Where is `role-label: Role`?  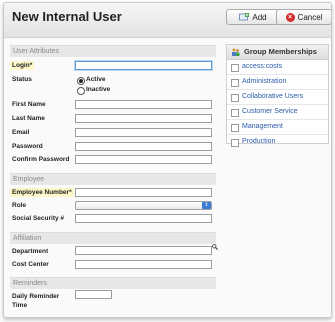 role-label: Role is located at coordinates (19, 205).